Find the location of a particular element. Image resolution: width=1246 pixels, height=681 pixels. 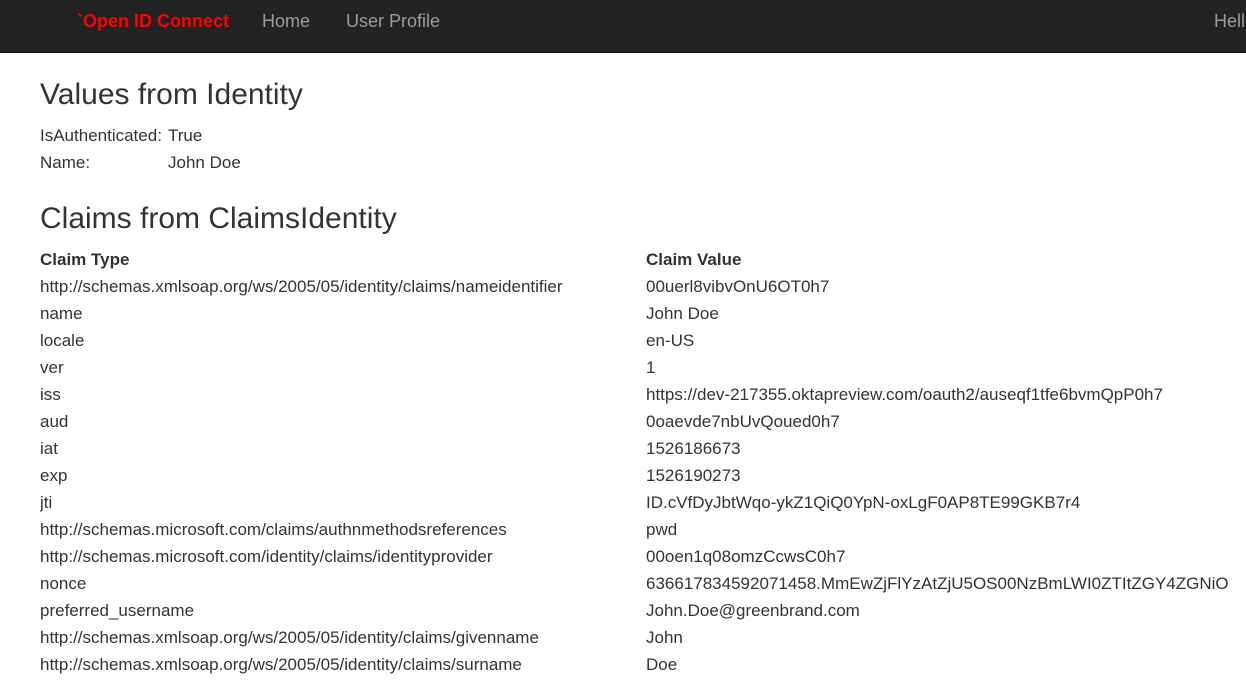

claim-type: aud is located at coordinates (54, 421).